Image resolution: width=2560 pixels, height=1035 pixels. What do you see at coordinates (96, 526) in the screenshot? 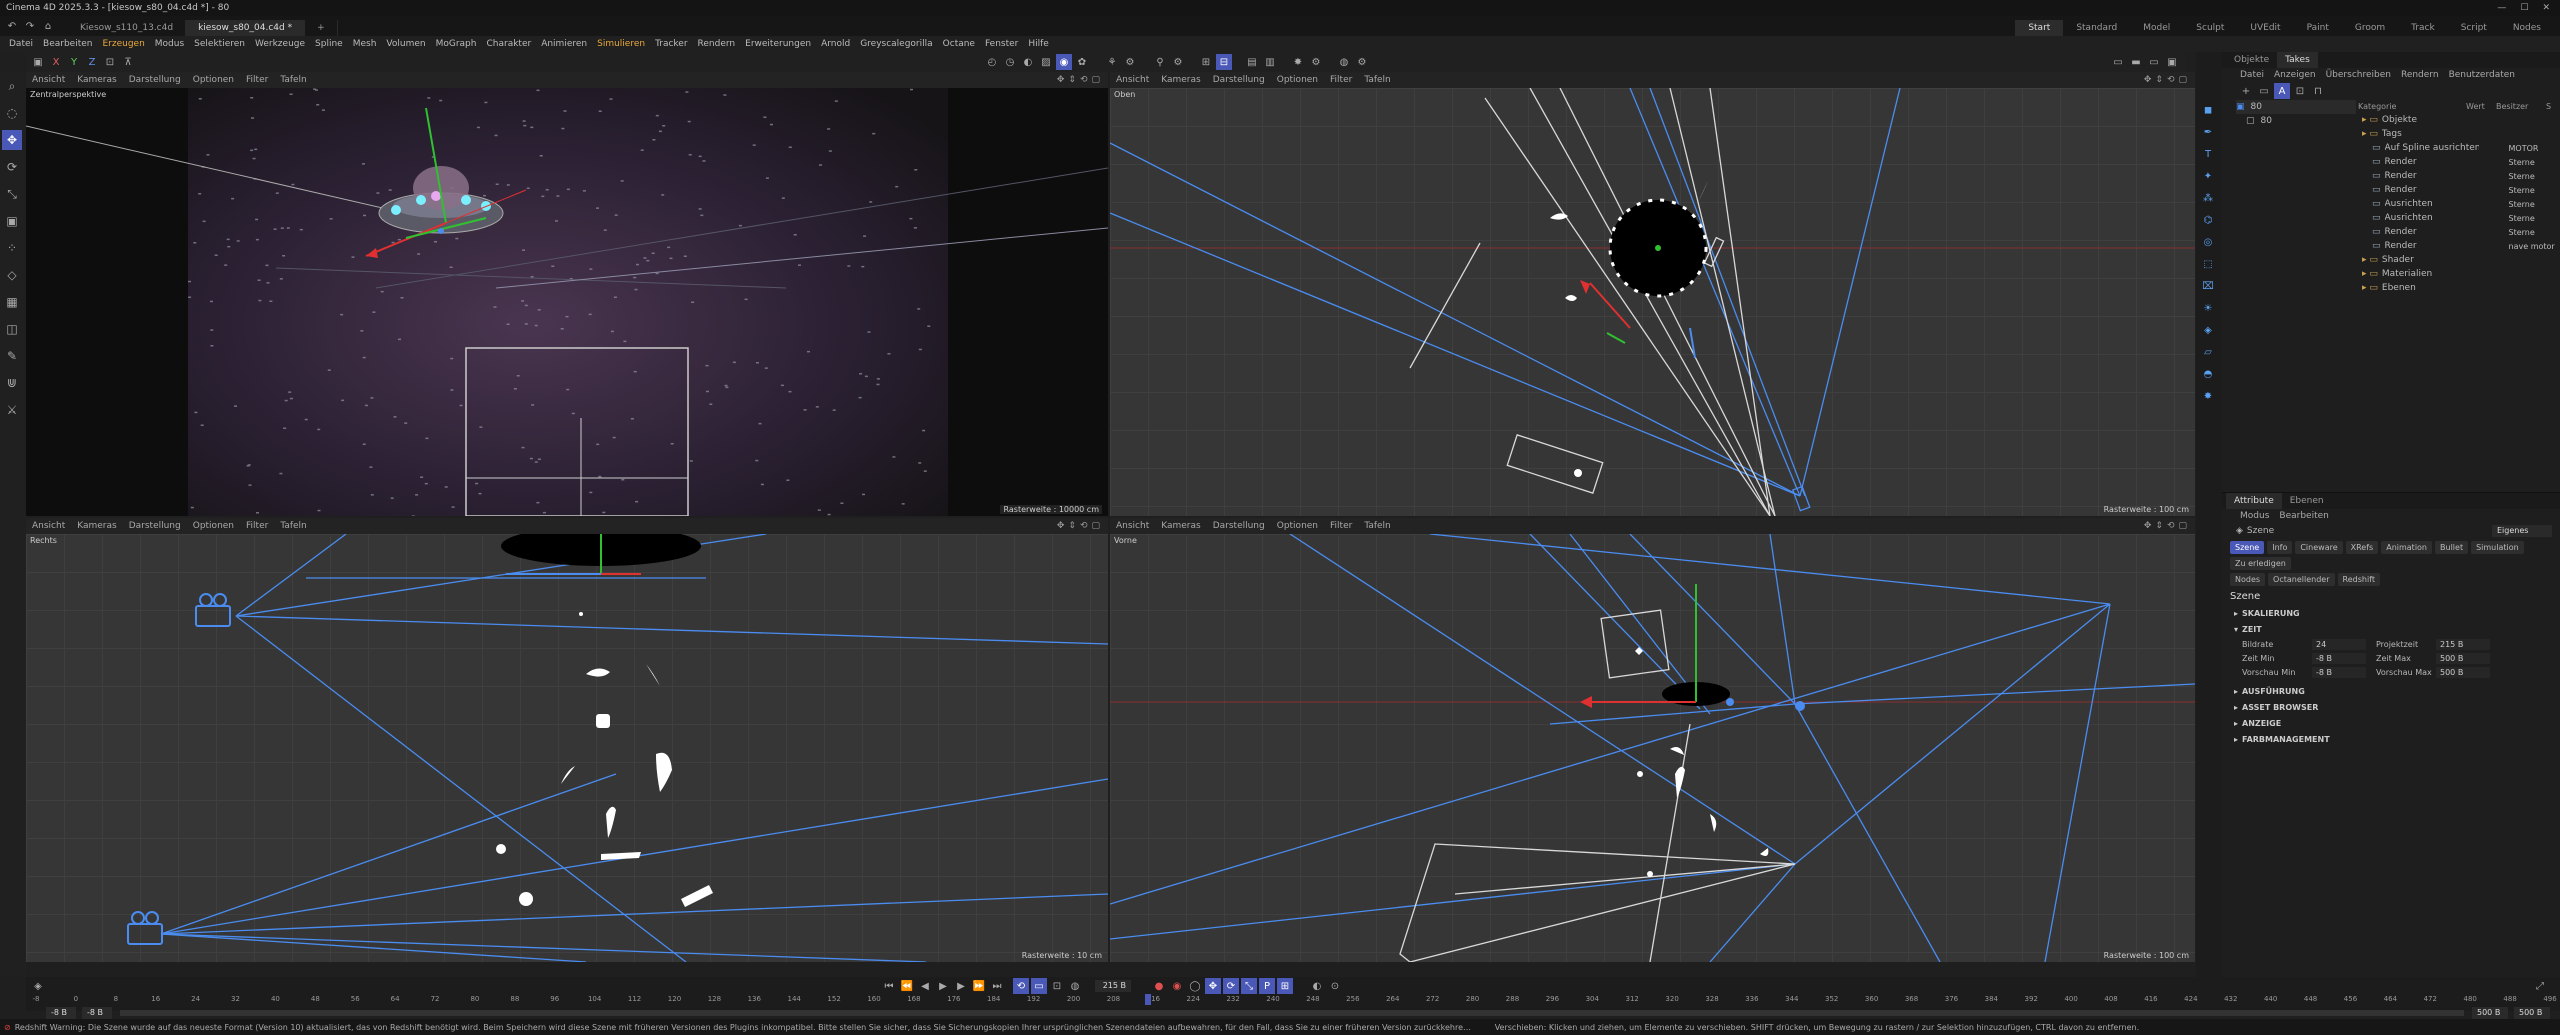
I see `vp-menu-kameras: Kameras` at bounding box center [96, 526].